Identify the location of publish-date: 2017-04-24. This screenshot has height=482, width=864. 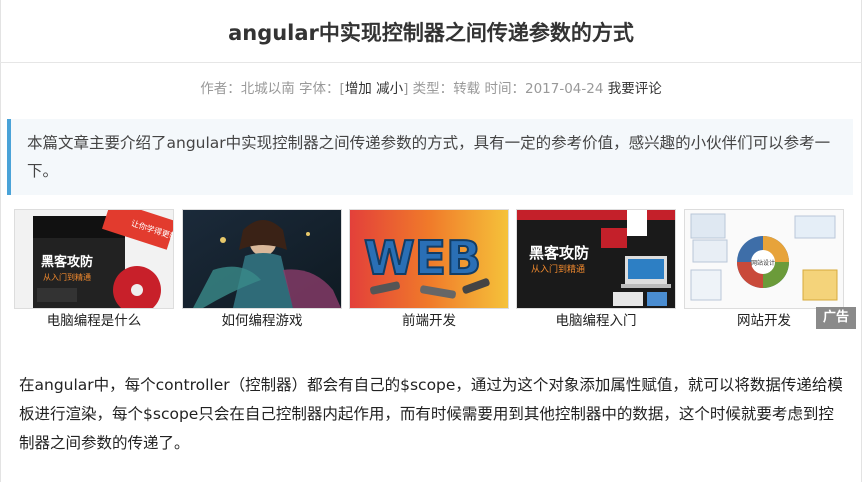
(564, 89).